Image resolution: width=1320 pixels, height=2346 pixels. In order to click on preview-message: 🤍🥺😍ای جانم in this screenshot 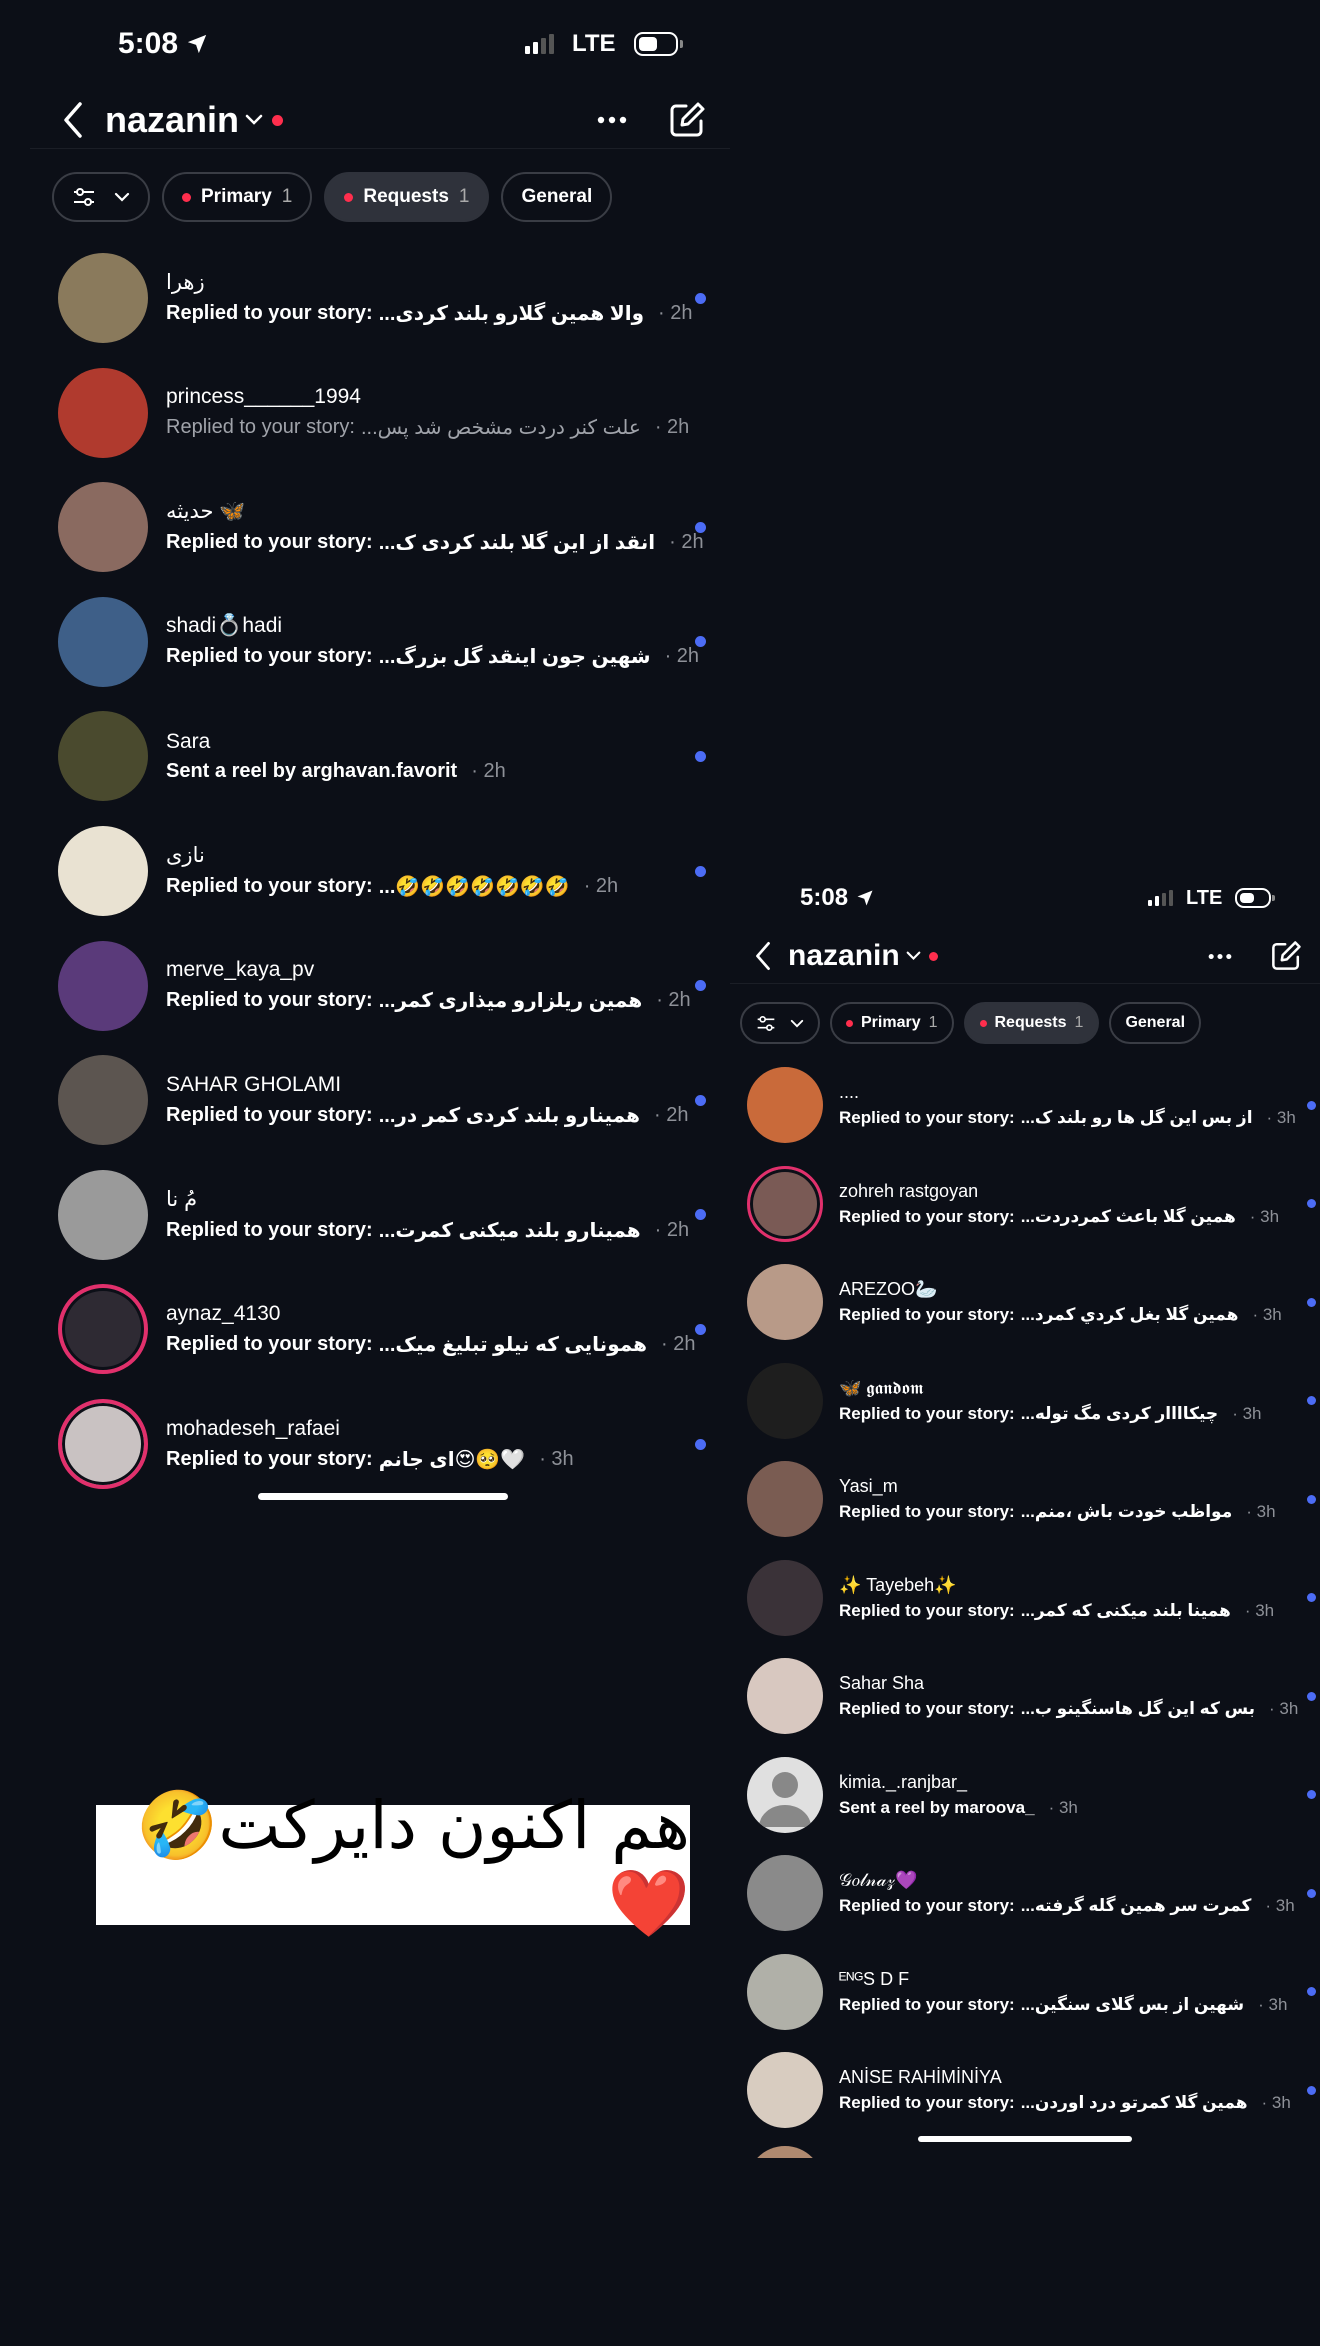, I will do `click(452, 1459)`.